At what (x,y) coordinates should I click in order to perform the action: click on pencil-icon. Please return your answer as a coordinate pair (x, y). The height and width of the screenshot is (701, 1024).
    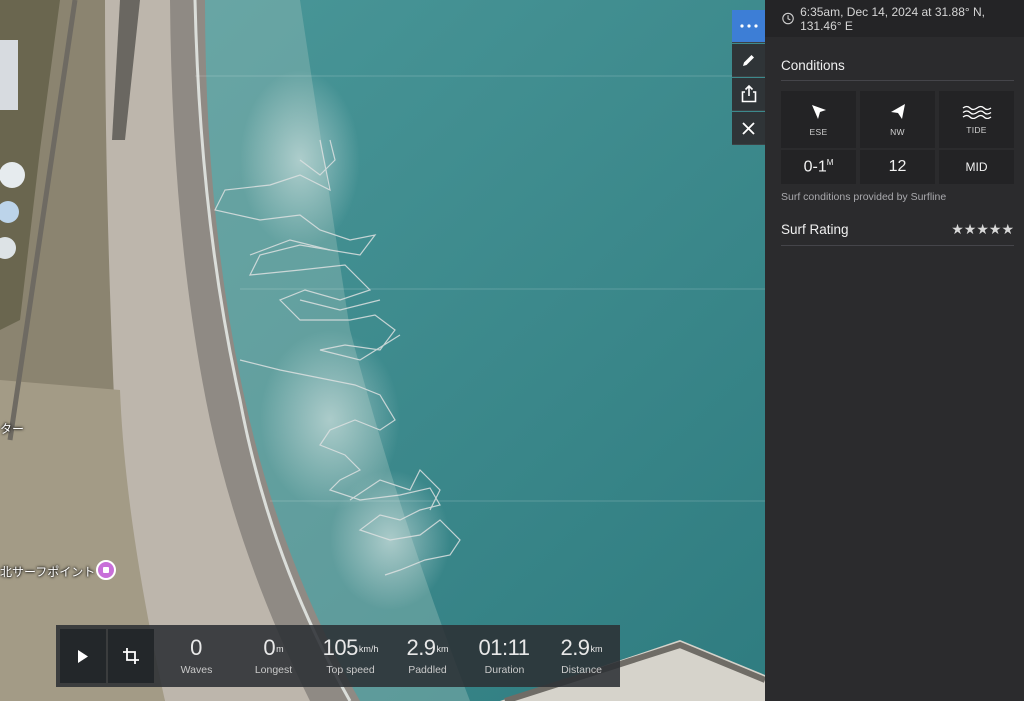
    Looking at the image, I should click on (748, 60).